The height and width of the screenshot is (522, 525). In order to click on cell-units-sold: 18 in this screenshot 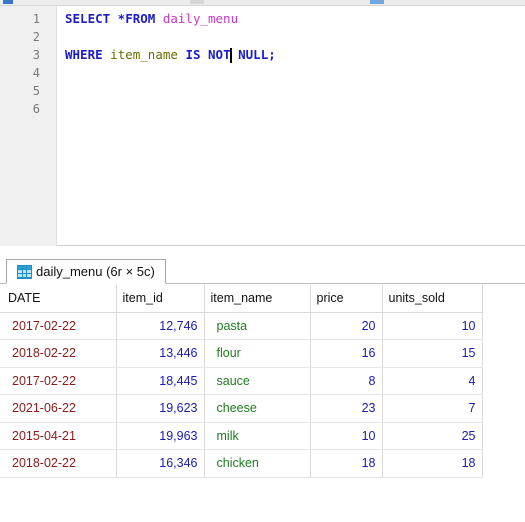, I will do `click(432, 463)`.